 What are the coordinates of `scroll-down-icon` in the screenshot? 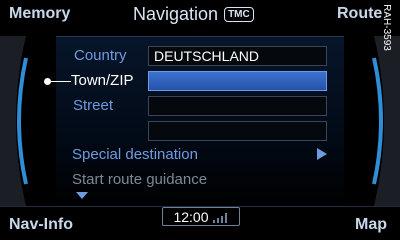 It's located at (82, 195).